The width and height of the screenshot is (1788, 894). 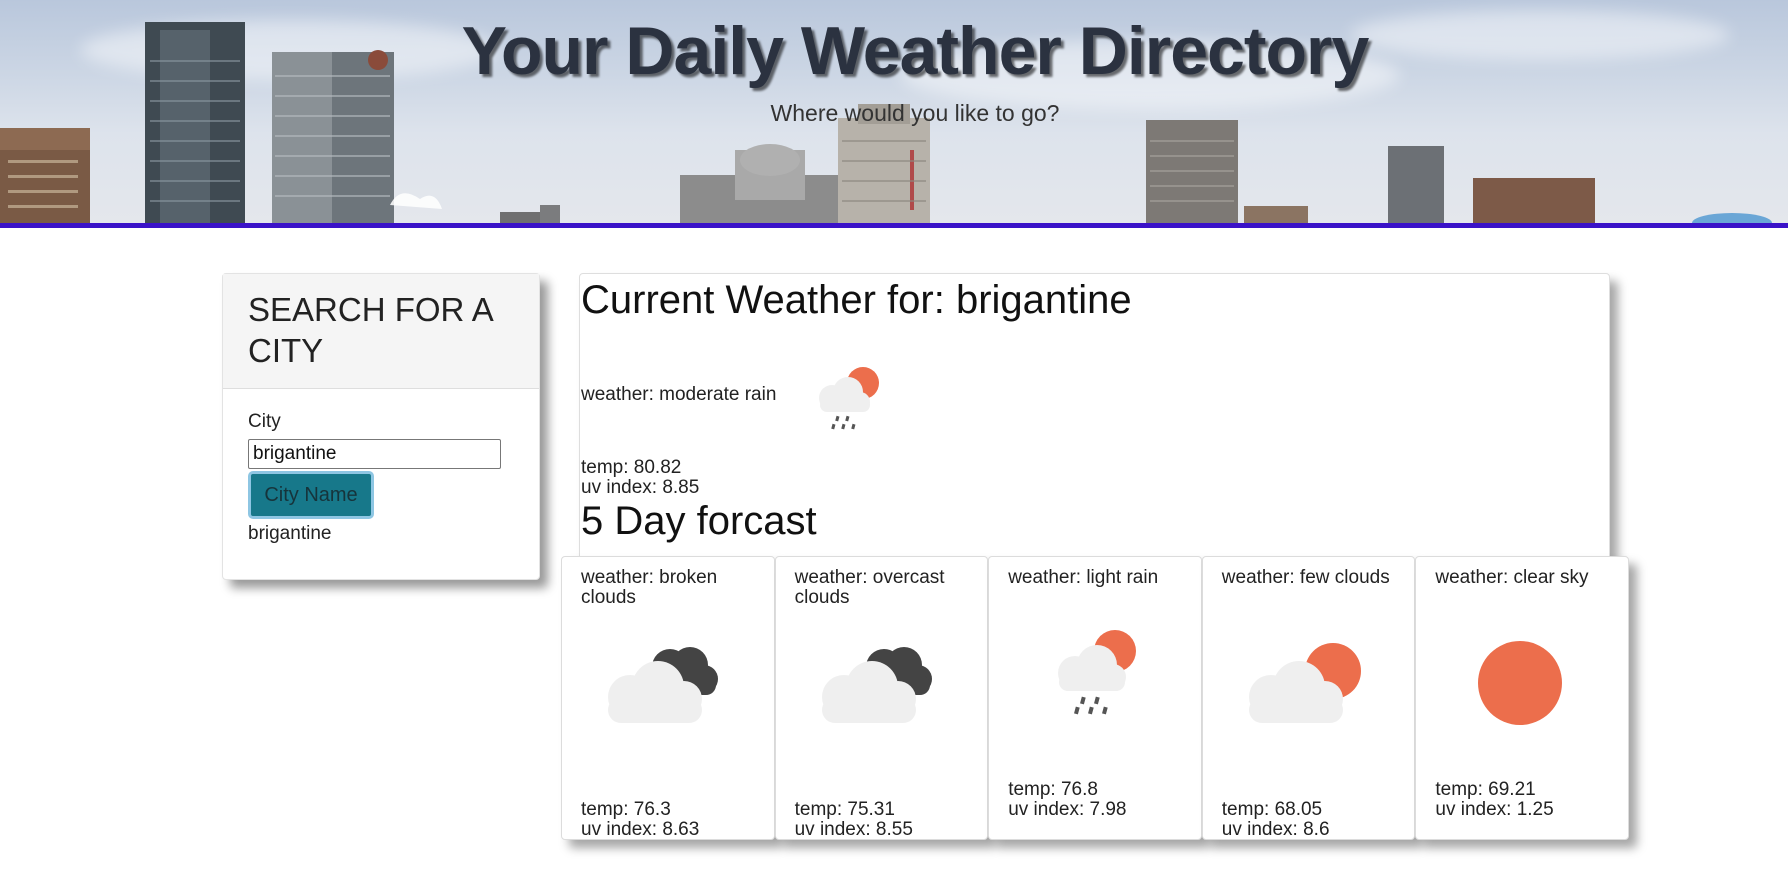 What do you see at coordinates (1494, 809) in the screenshot?
I see `forecast-uv-index: uv index: 1.25` at bounding box center [1494, 809].